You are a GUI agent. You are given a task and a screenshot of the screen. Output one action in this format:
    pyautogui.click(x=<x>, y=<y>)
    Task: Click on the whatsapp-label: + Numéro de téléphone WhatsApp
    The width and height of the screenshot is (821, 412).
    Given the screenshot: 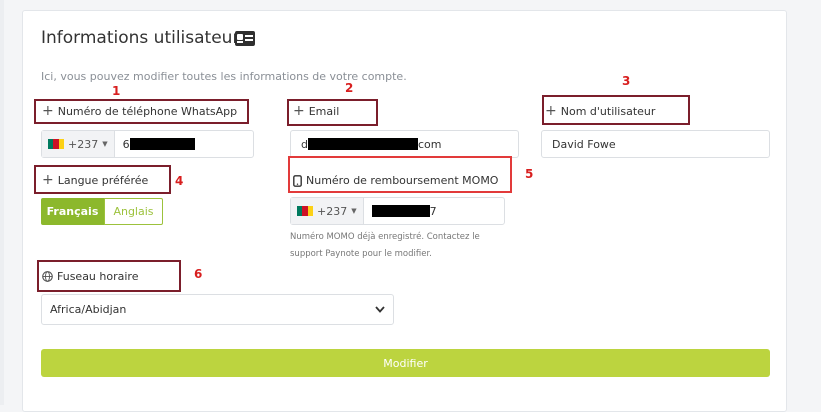 What is the action you would take?
    pyautogui.click(x=140, y=111)
    